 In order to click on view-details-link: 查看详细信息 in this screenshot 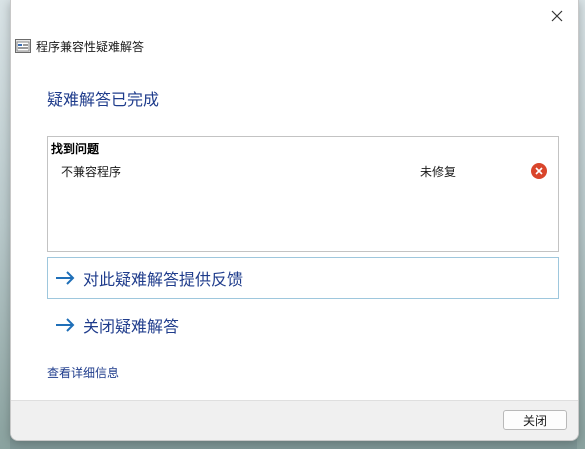, I will do `click(83, 372)`.